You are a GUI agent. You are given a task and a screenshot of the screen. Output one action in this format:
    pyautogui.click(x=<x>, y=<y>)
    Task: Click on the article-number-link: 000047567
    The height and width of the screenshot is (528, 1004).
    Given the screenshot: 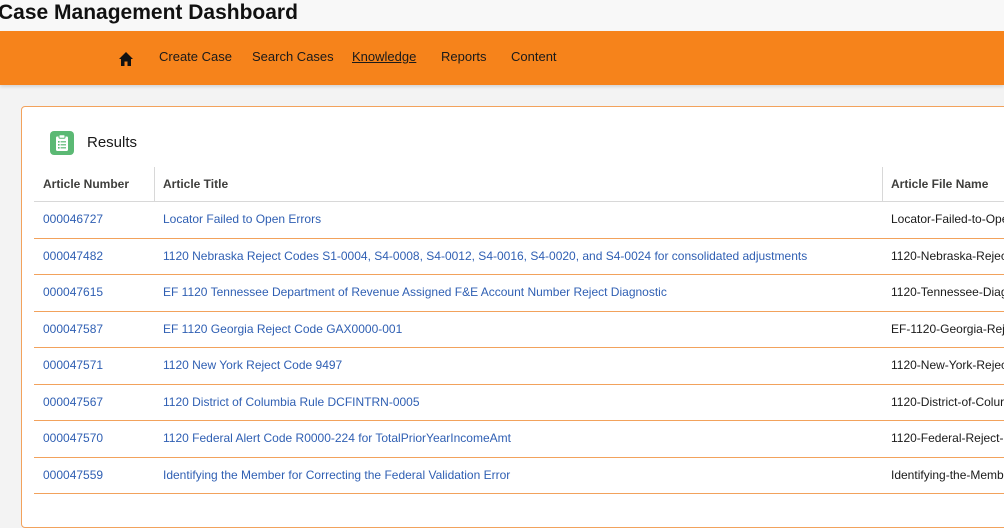 What is the action you would take?
    pyautogui.click(x=73, y=402)
    